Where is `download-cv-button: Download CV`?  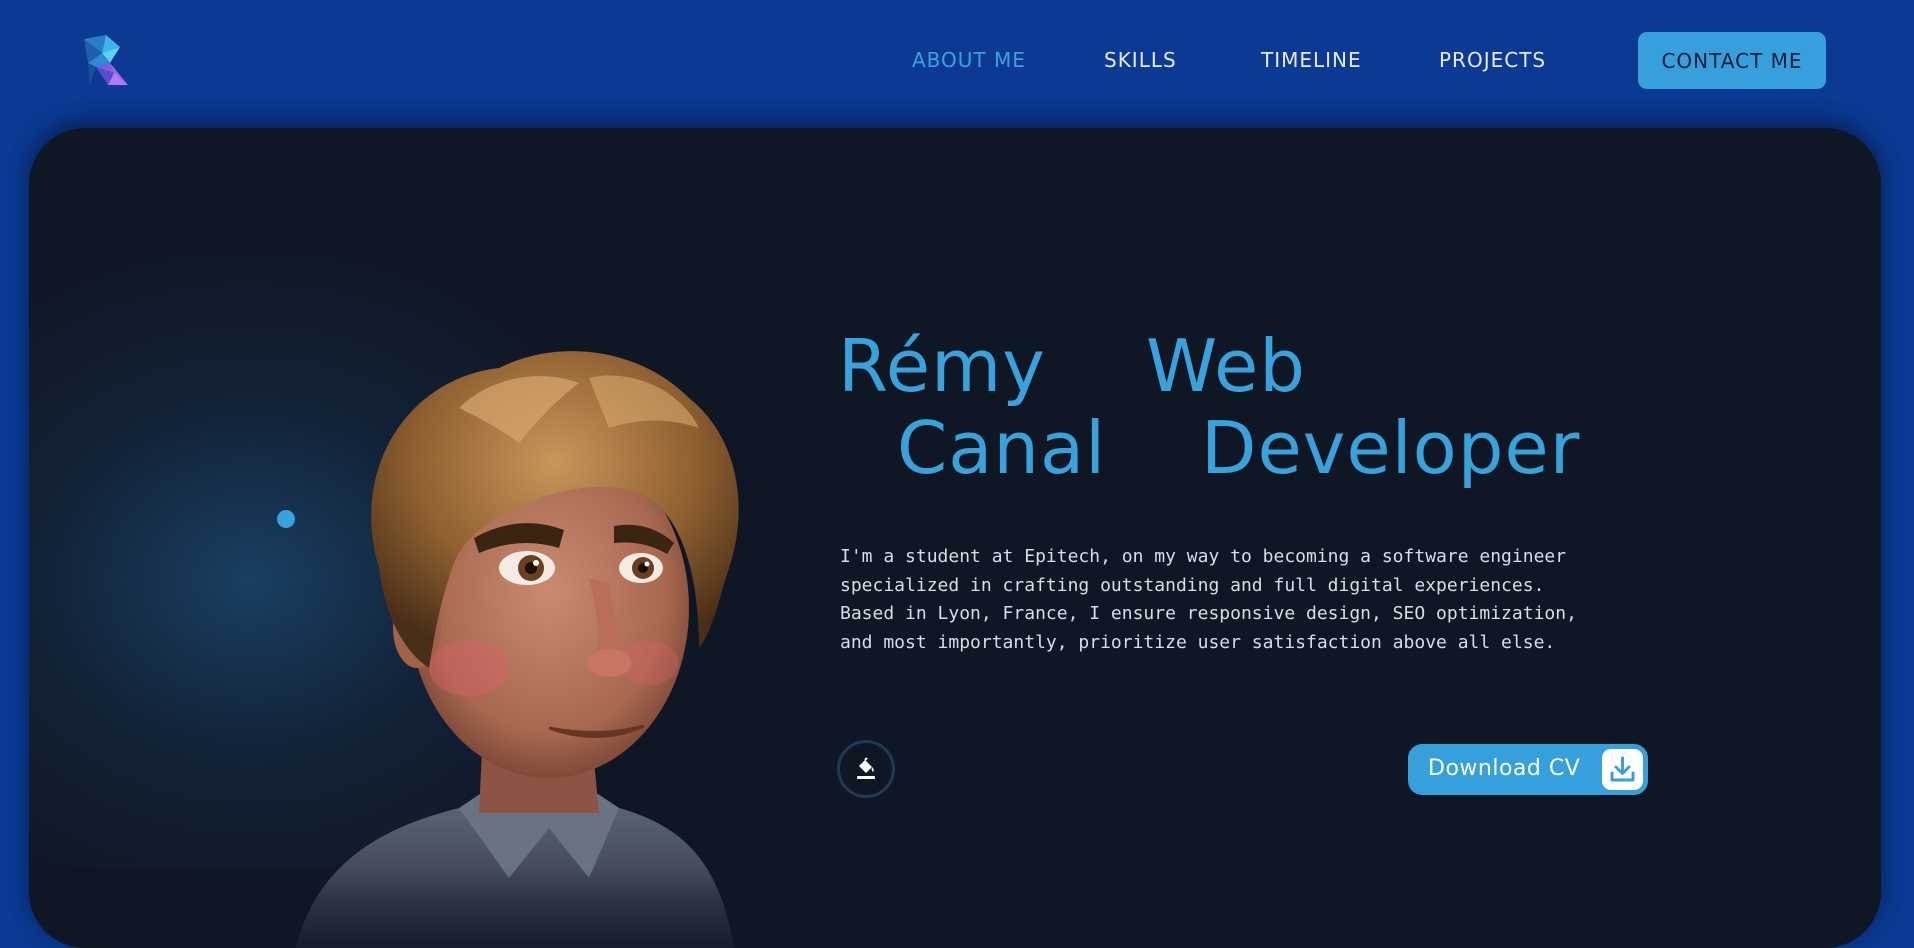
download-cv-button: Download CV is located at coordinates (1528, 769).